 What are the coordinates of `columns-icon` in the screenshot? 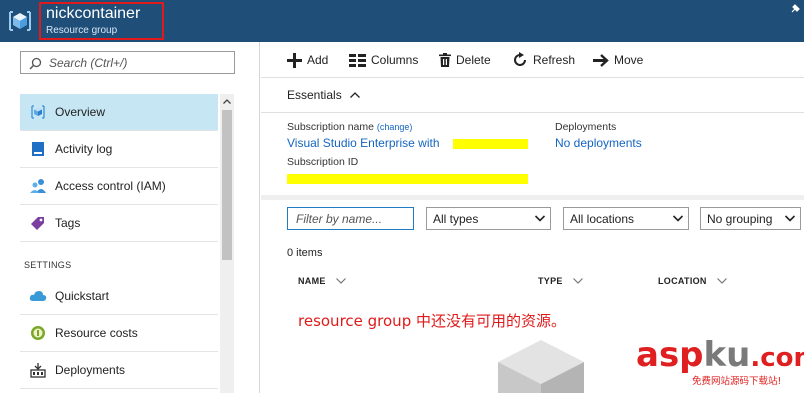 It's located at (357, 60).